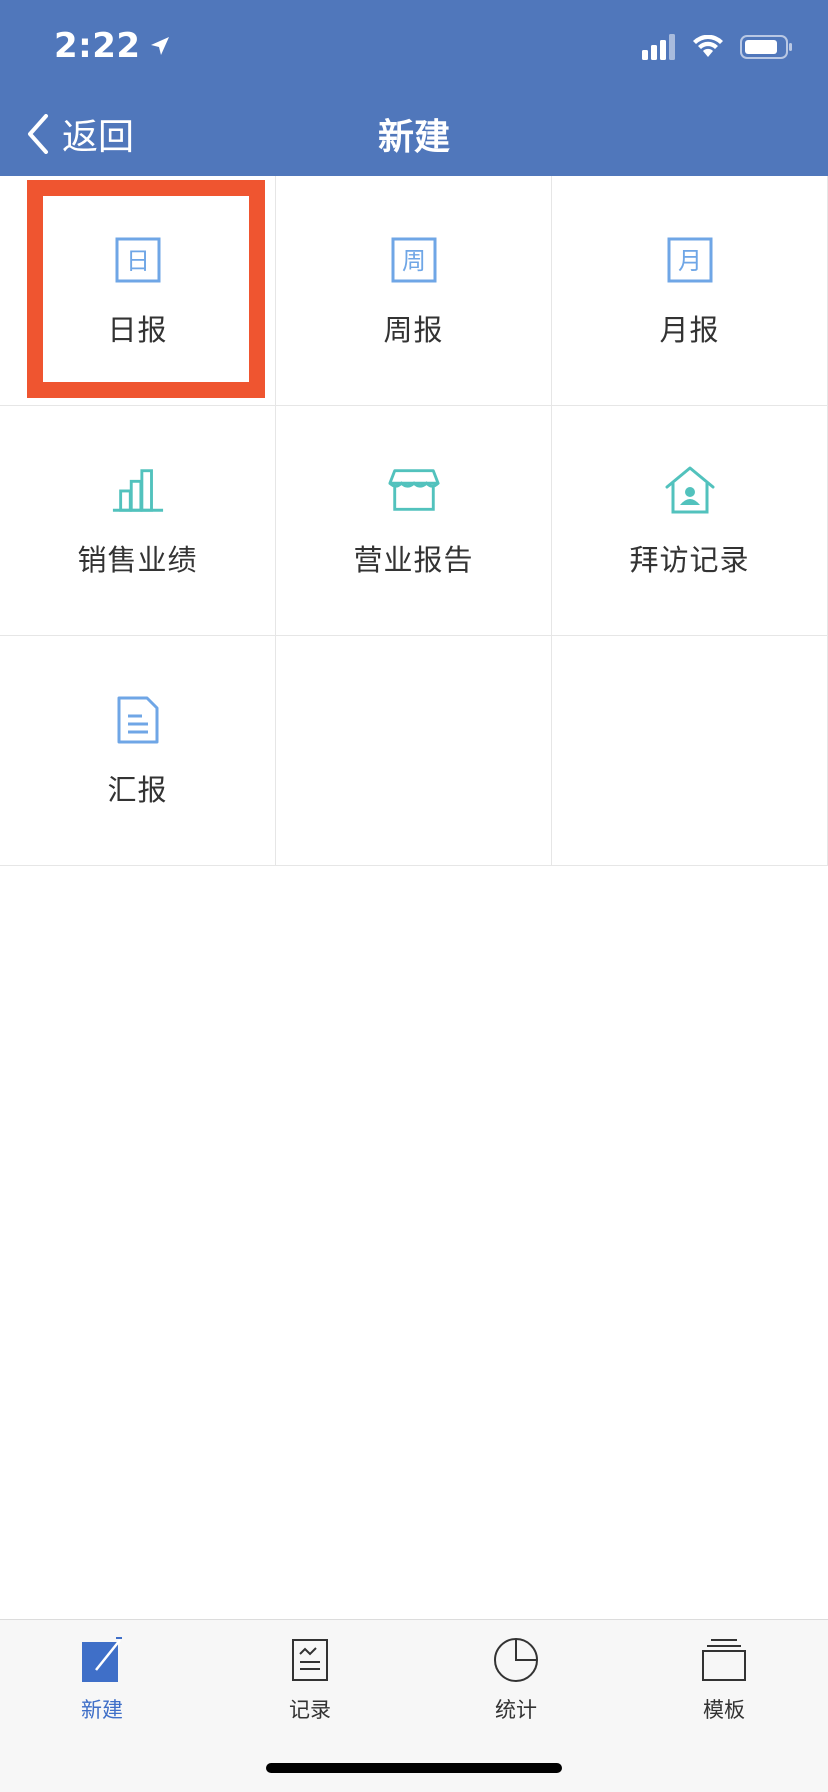 The height and width of the screenshot is (1792, 828). What do you see at coordinates (766, 47) in the screenshot?
I see `battery-icon` at bounding box center [766, 47].